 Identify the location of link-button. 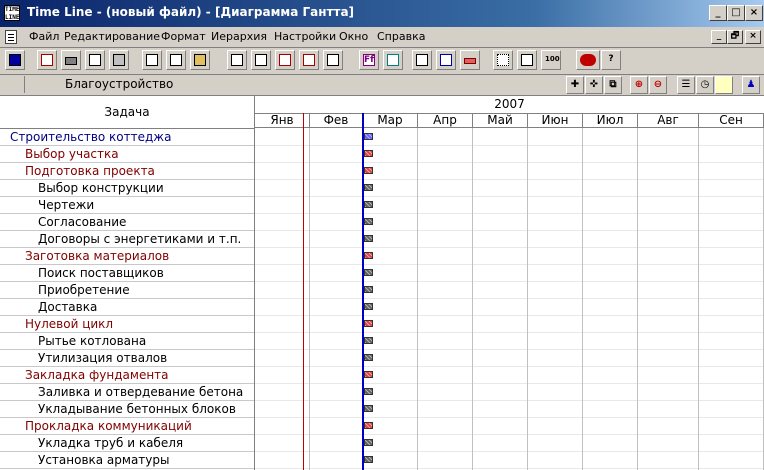
(446, 60).